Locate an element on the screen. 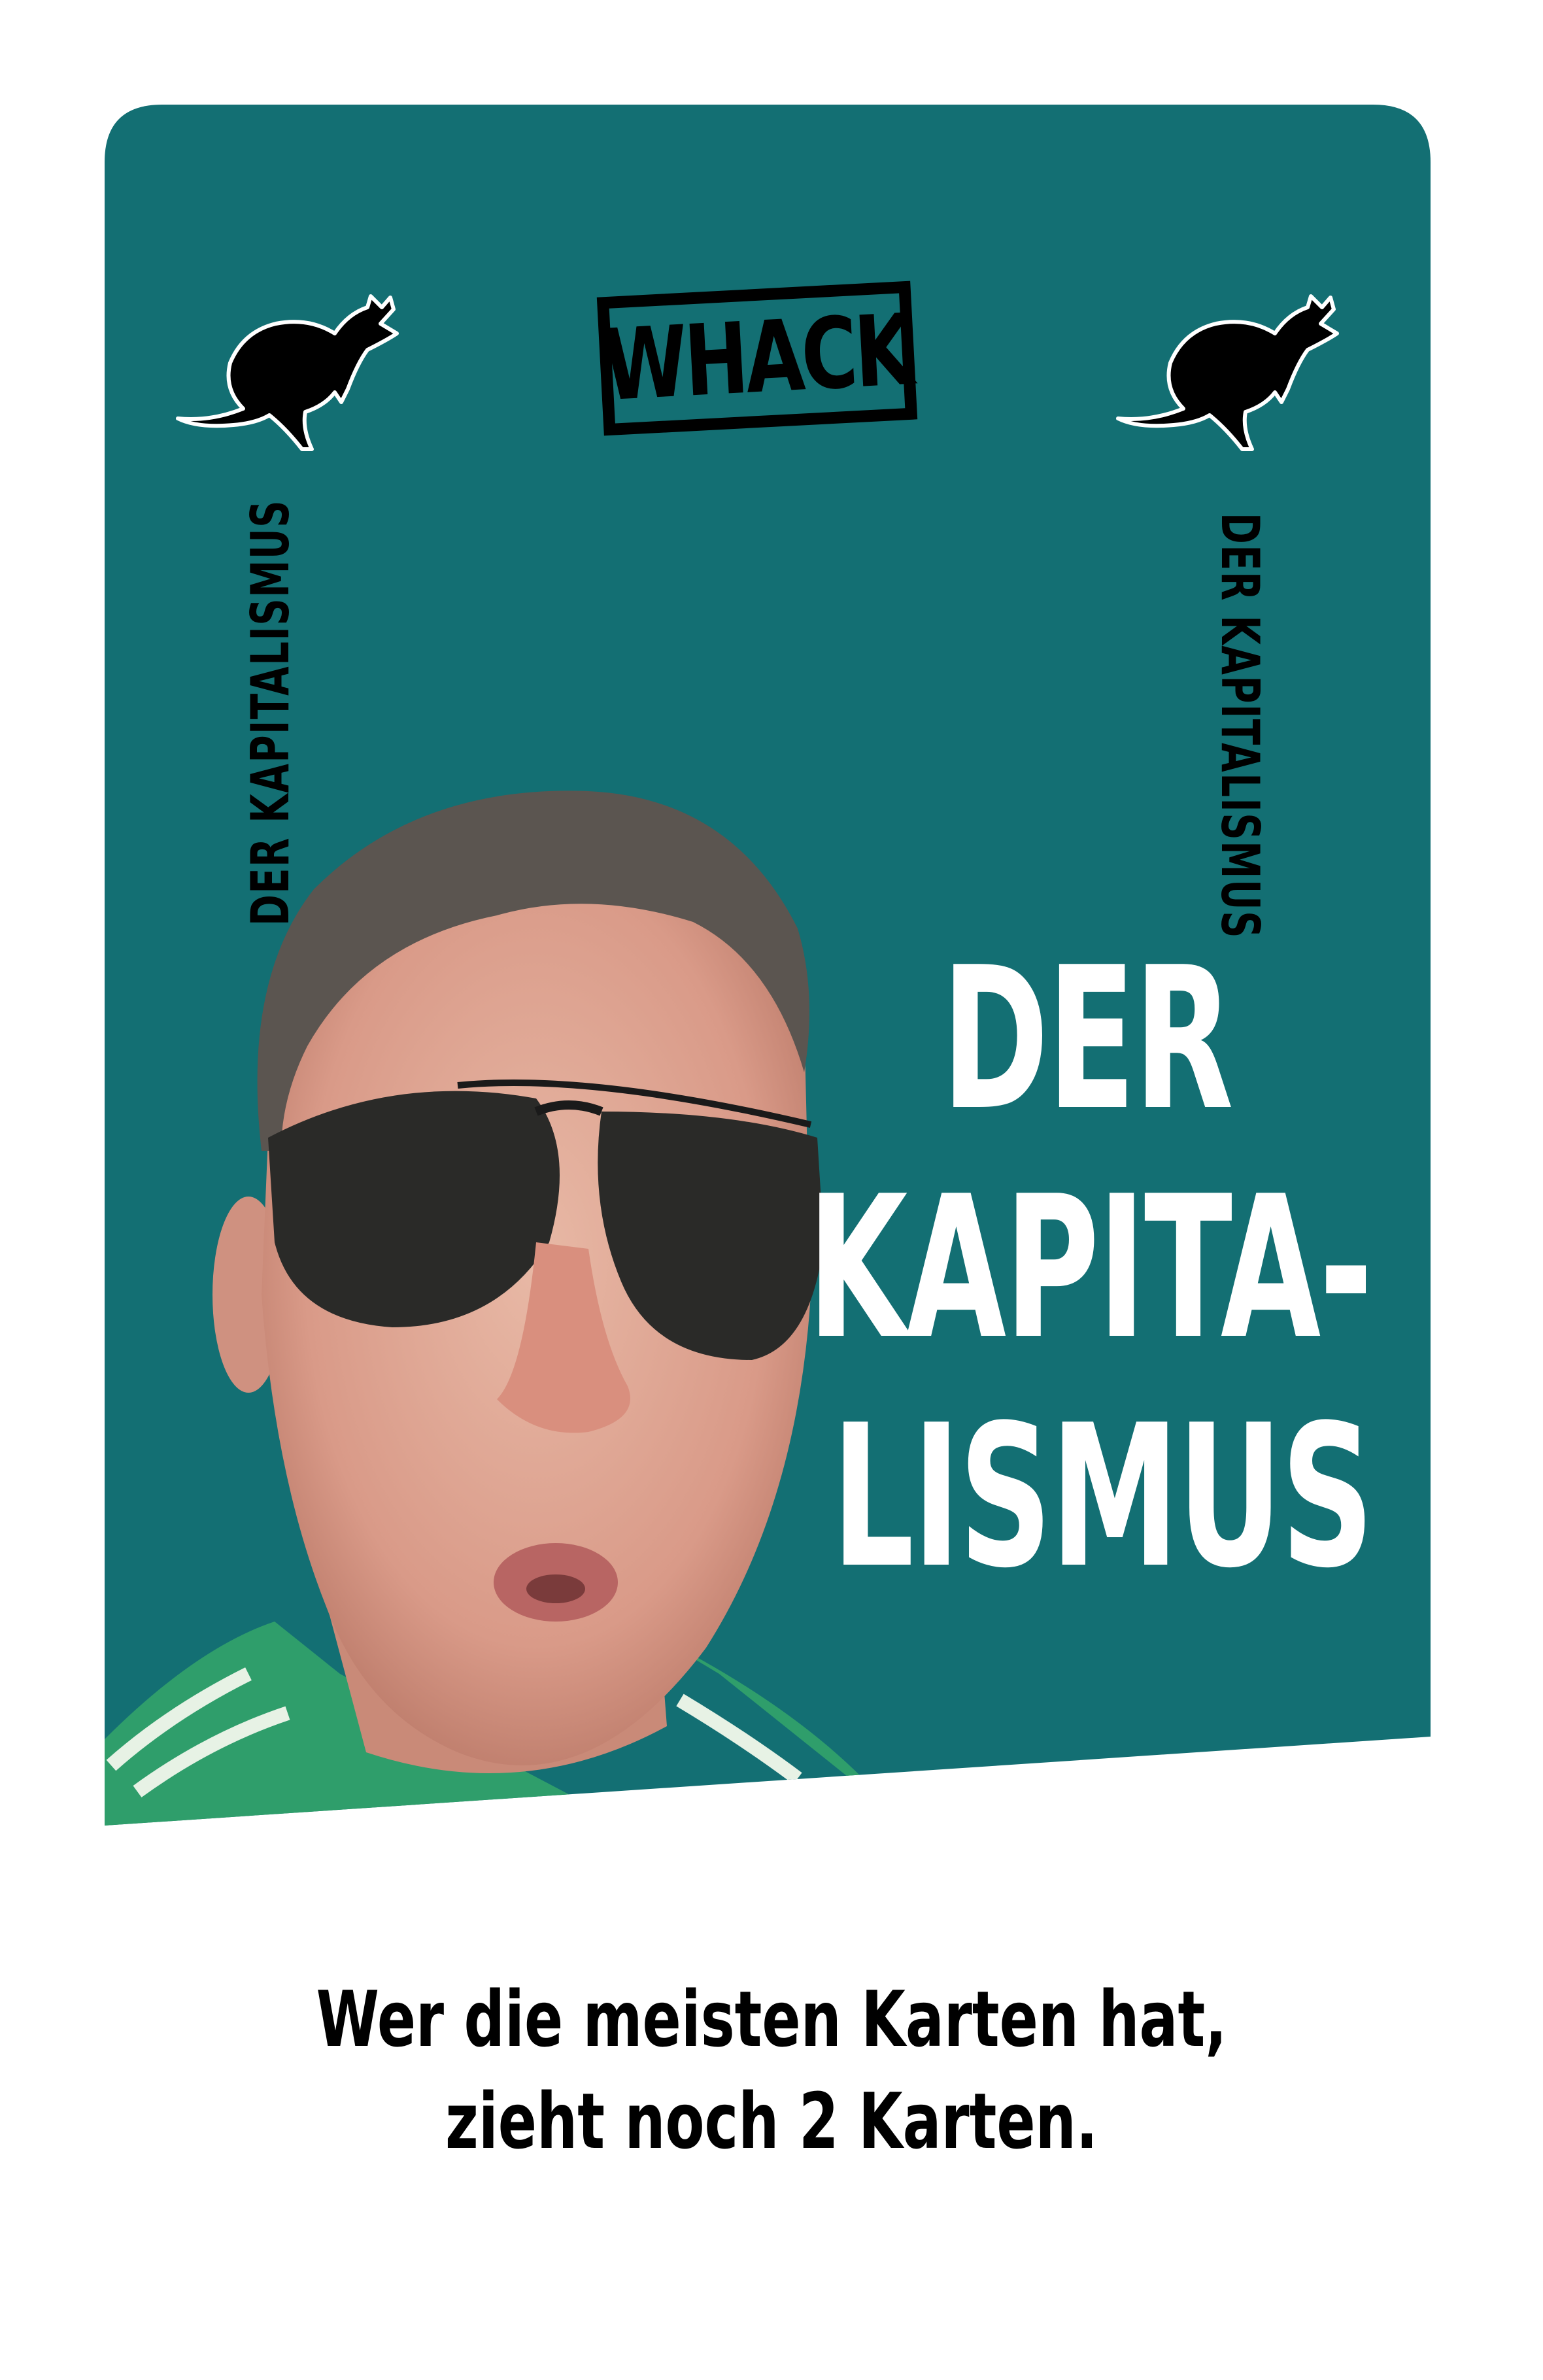  card-title-line-3: LISMUS is located at coordinates (1103, 1497).